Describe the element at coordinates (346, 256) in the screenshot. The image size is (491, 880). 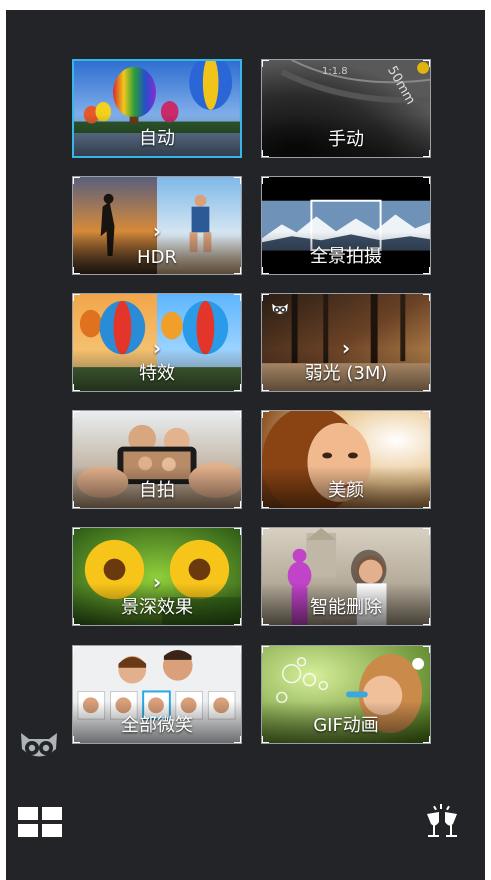
I see `mode-label-panorama: 全景拍摄` at that location.